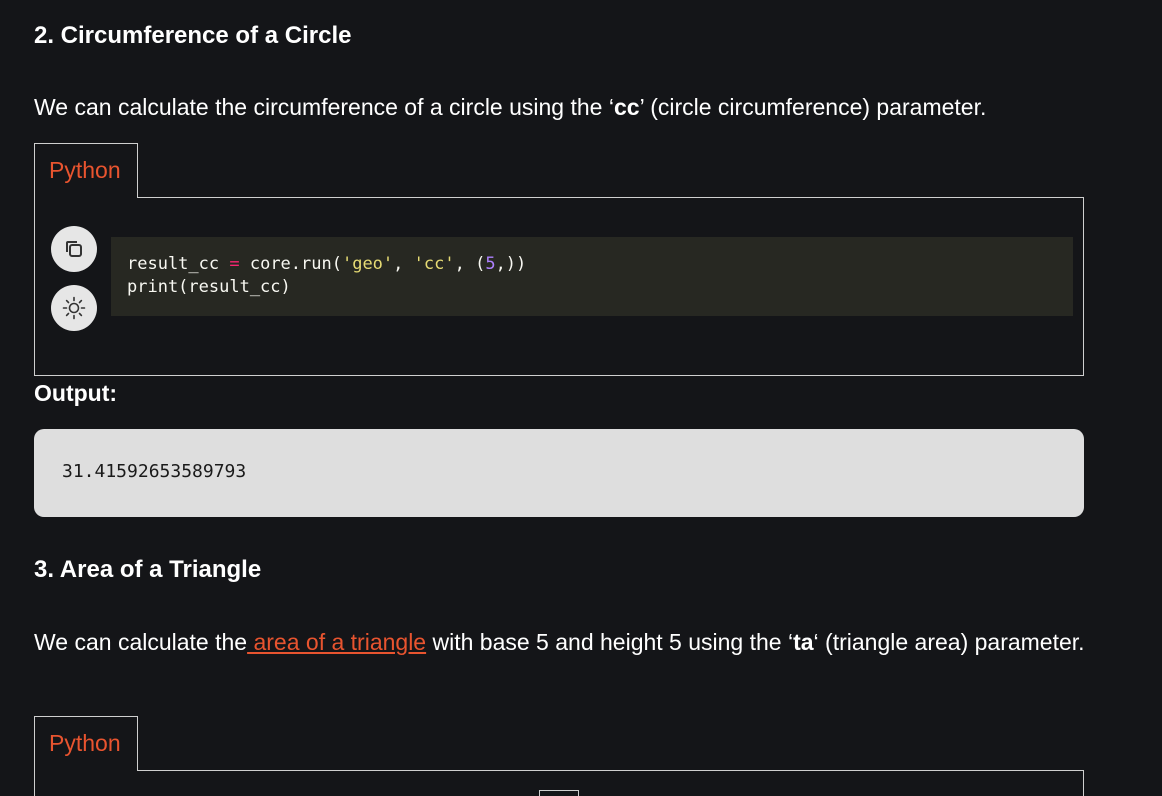 Image resolution: width=1162 pixels, height=796 pixels. What do you see at coordinates (434, 264) in the screenshot?
I see `code-token-string: 'cc'` at bounding box center [434, 264].